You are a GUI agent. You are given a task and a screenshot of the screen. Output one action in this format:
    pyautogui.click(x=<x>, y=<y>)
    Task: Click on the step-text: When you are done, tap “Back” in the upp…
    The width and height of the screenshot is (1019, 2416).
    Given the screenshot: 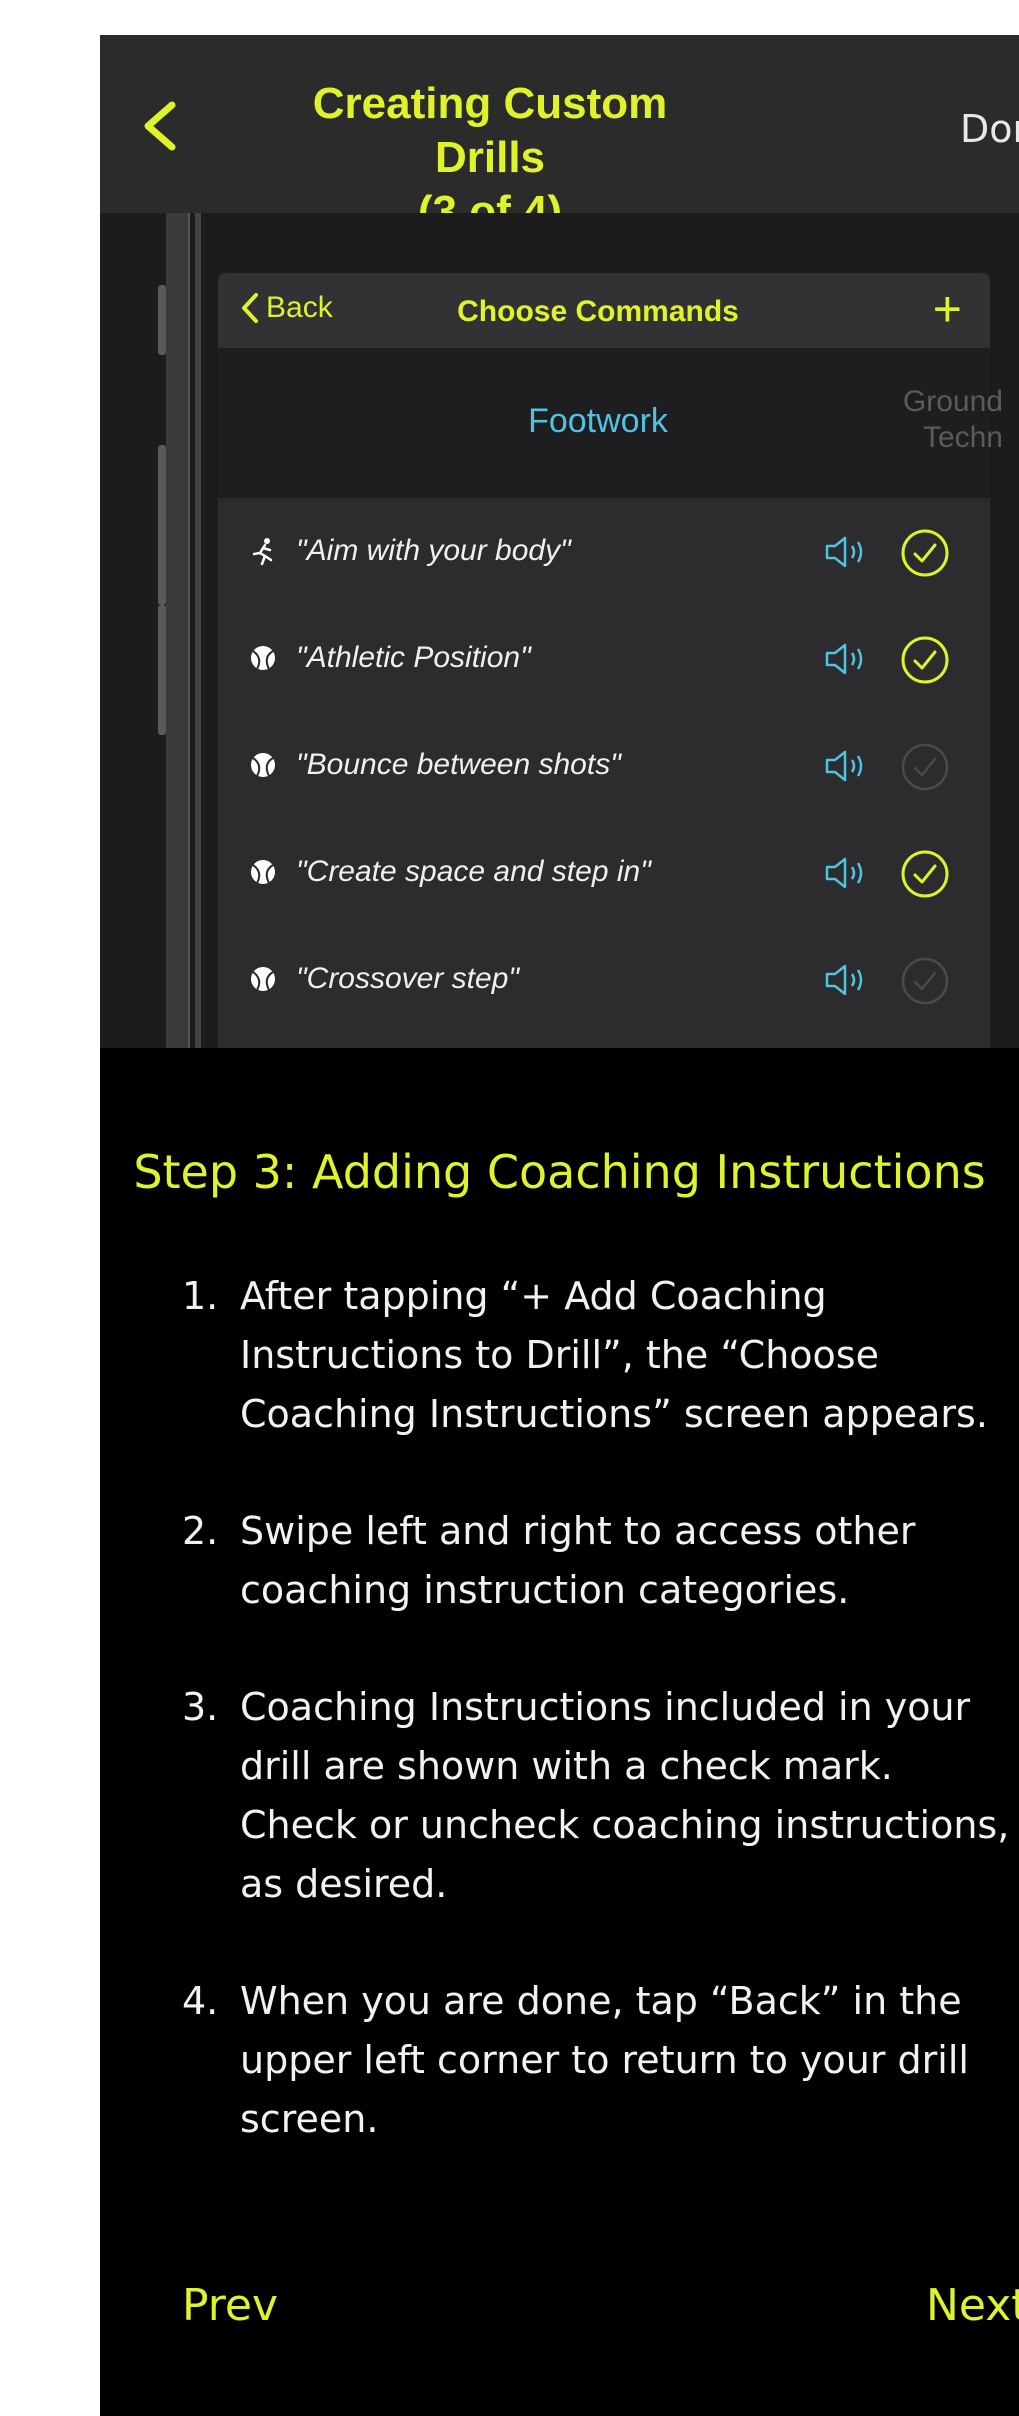 What is the action you would take?
    pyautogui.click(x=604, y=2060)
    